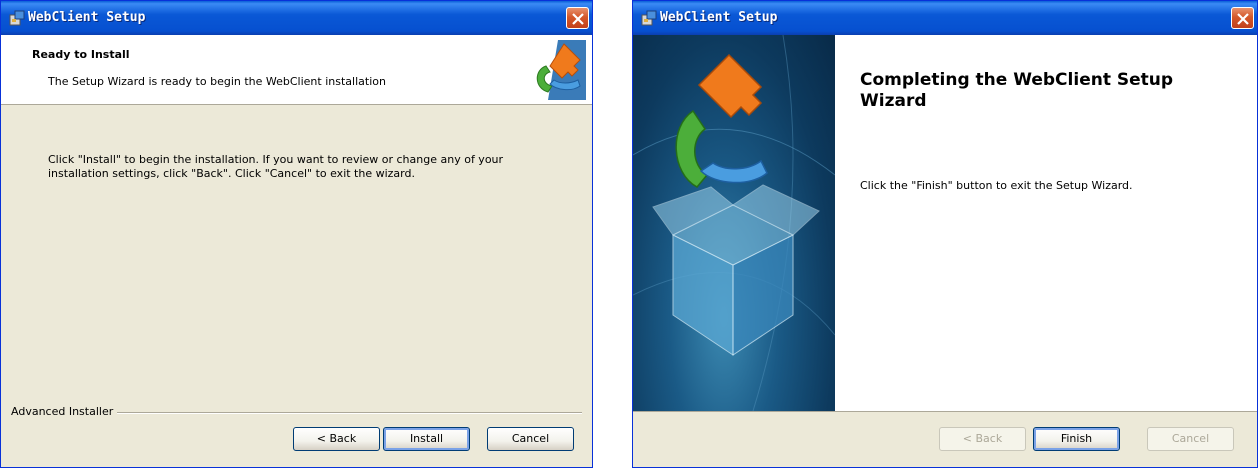  I want to click on wizard-side-image, so click(734, 223).